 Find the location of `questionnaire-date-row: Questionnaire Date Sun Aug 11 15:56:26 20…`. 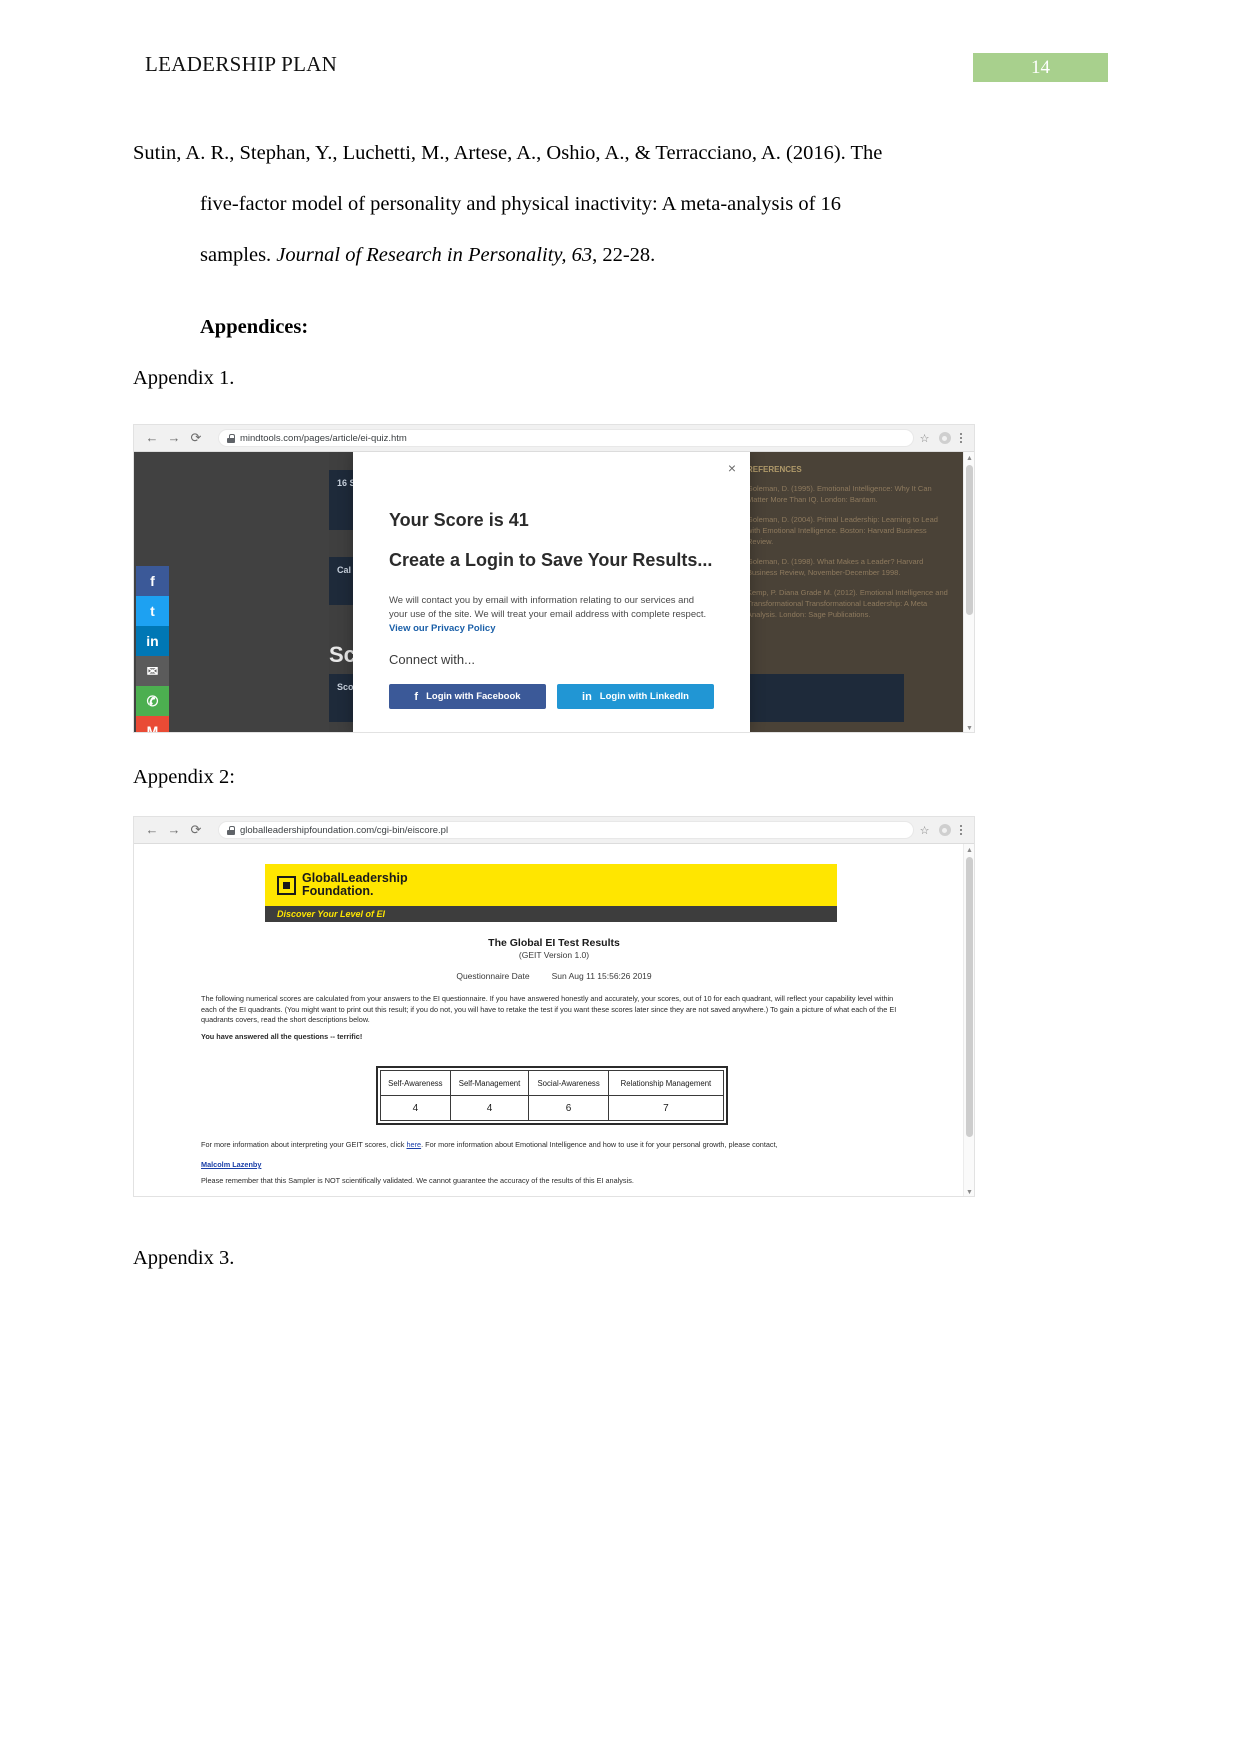

questionnaire-date-row: Questionnaire Date Sun Aug 11 15:56:26 20… is located at coordinates (554, 976).